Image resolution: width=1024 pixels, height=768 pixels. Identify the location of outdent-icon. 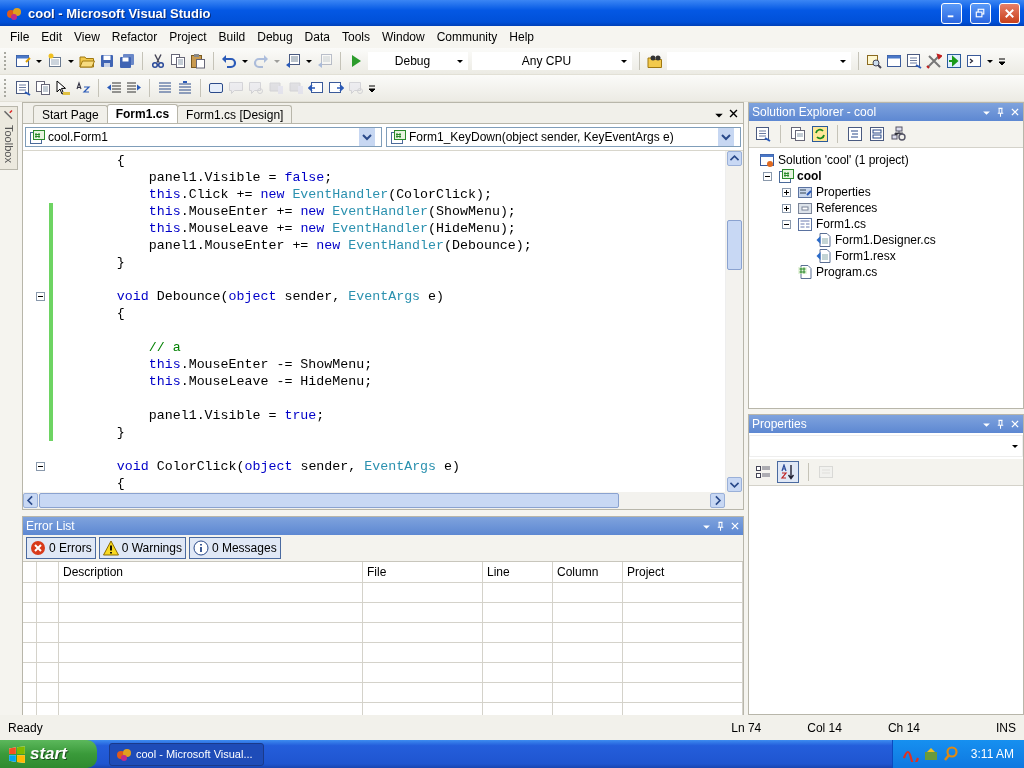
(114, 88).